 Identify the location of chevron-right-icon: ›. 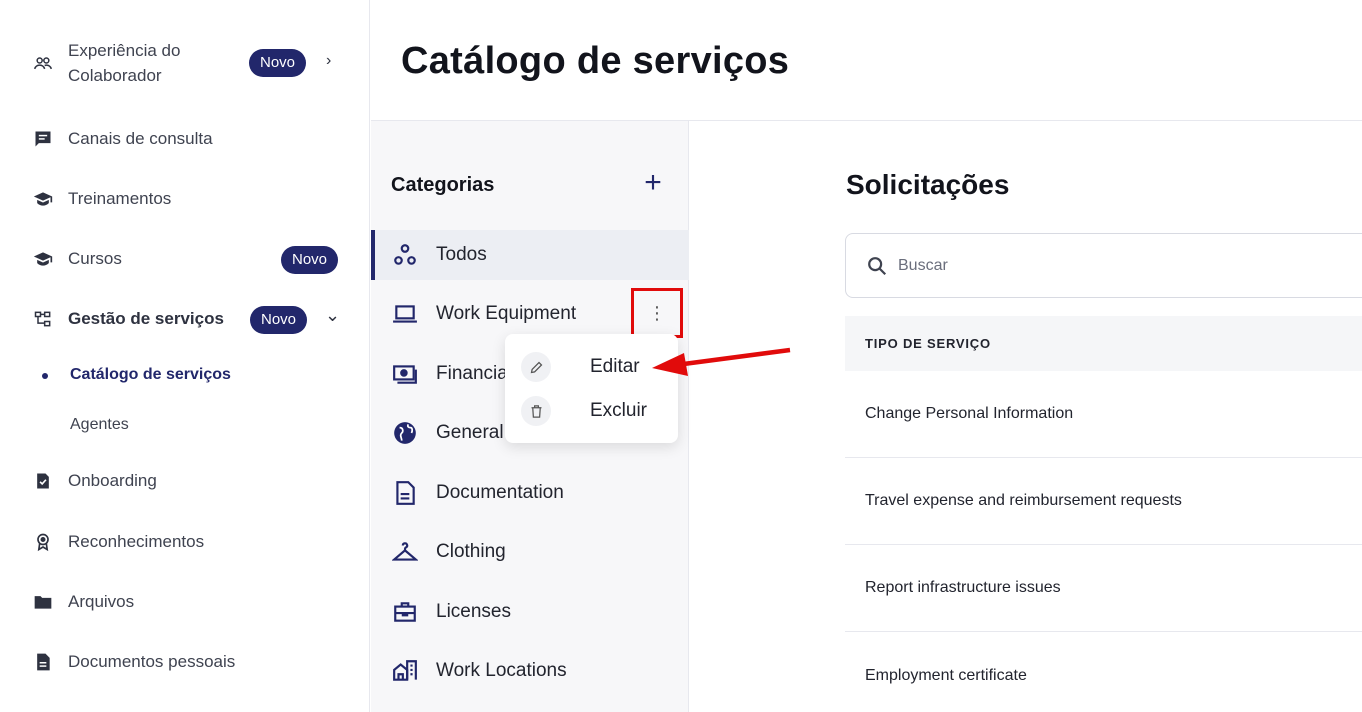
(328, 61).